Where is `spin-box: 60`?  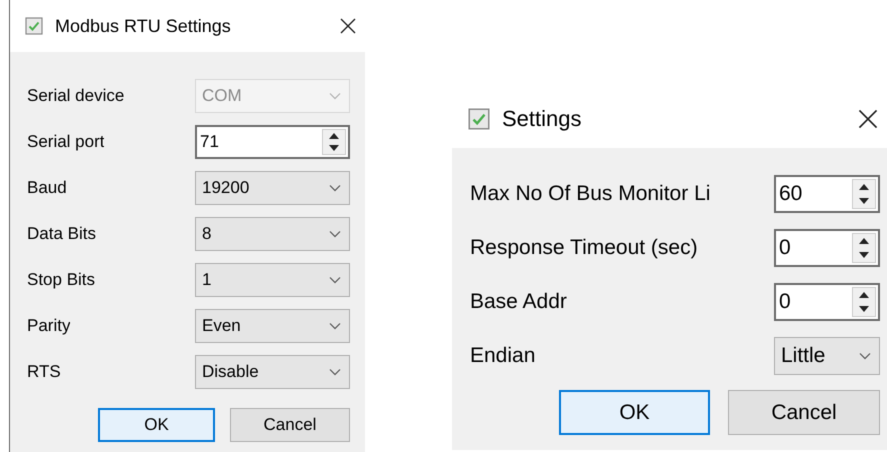 spin-box: 60 is located at coordinates (827, 194).